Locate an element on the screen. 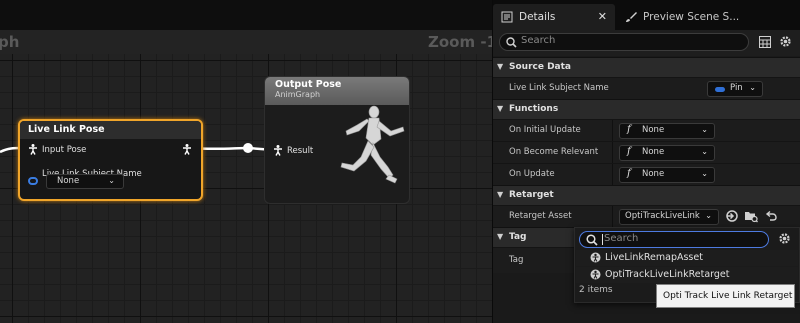 This screenshot has width=800, height=323. retarget-asset-combo: OptiTrackLiveLink ⌄ is located at coordinates (669, 217).